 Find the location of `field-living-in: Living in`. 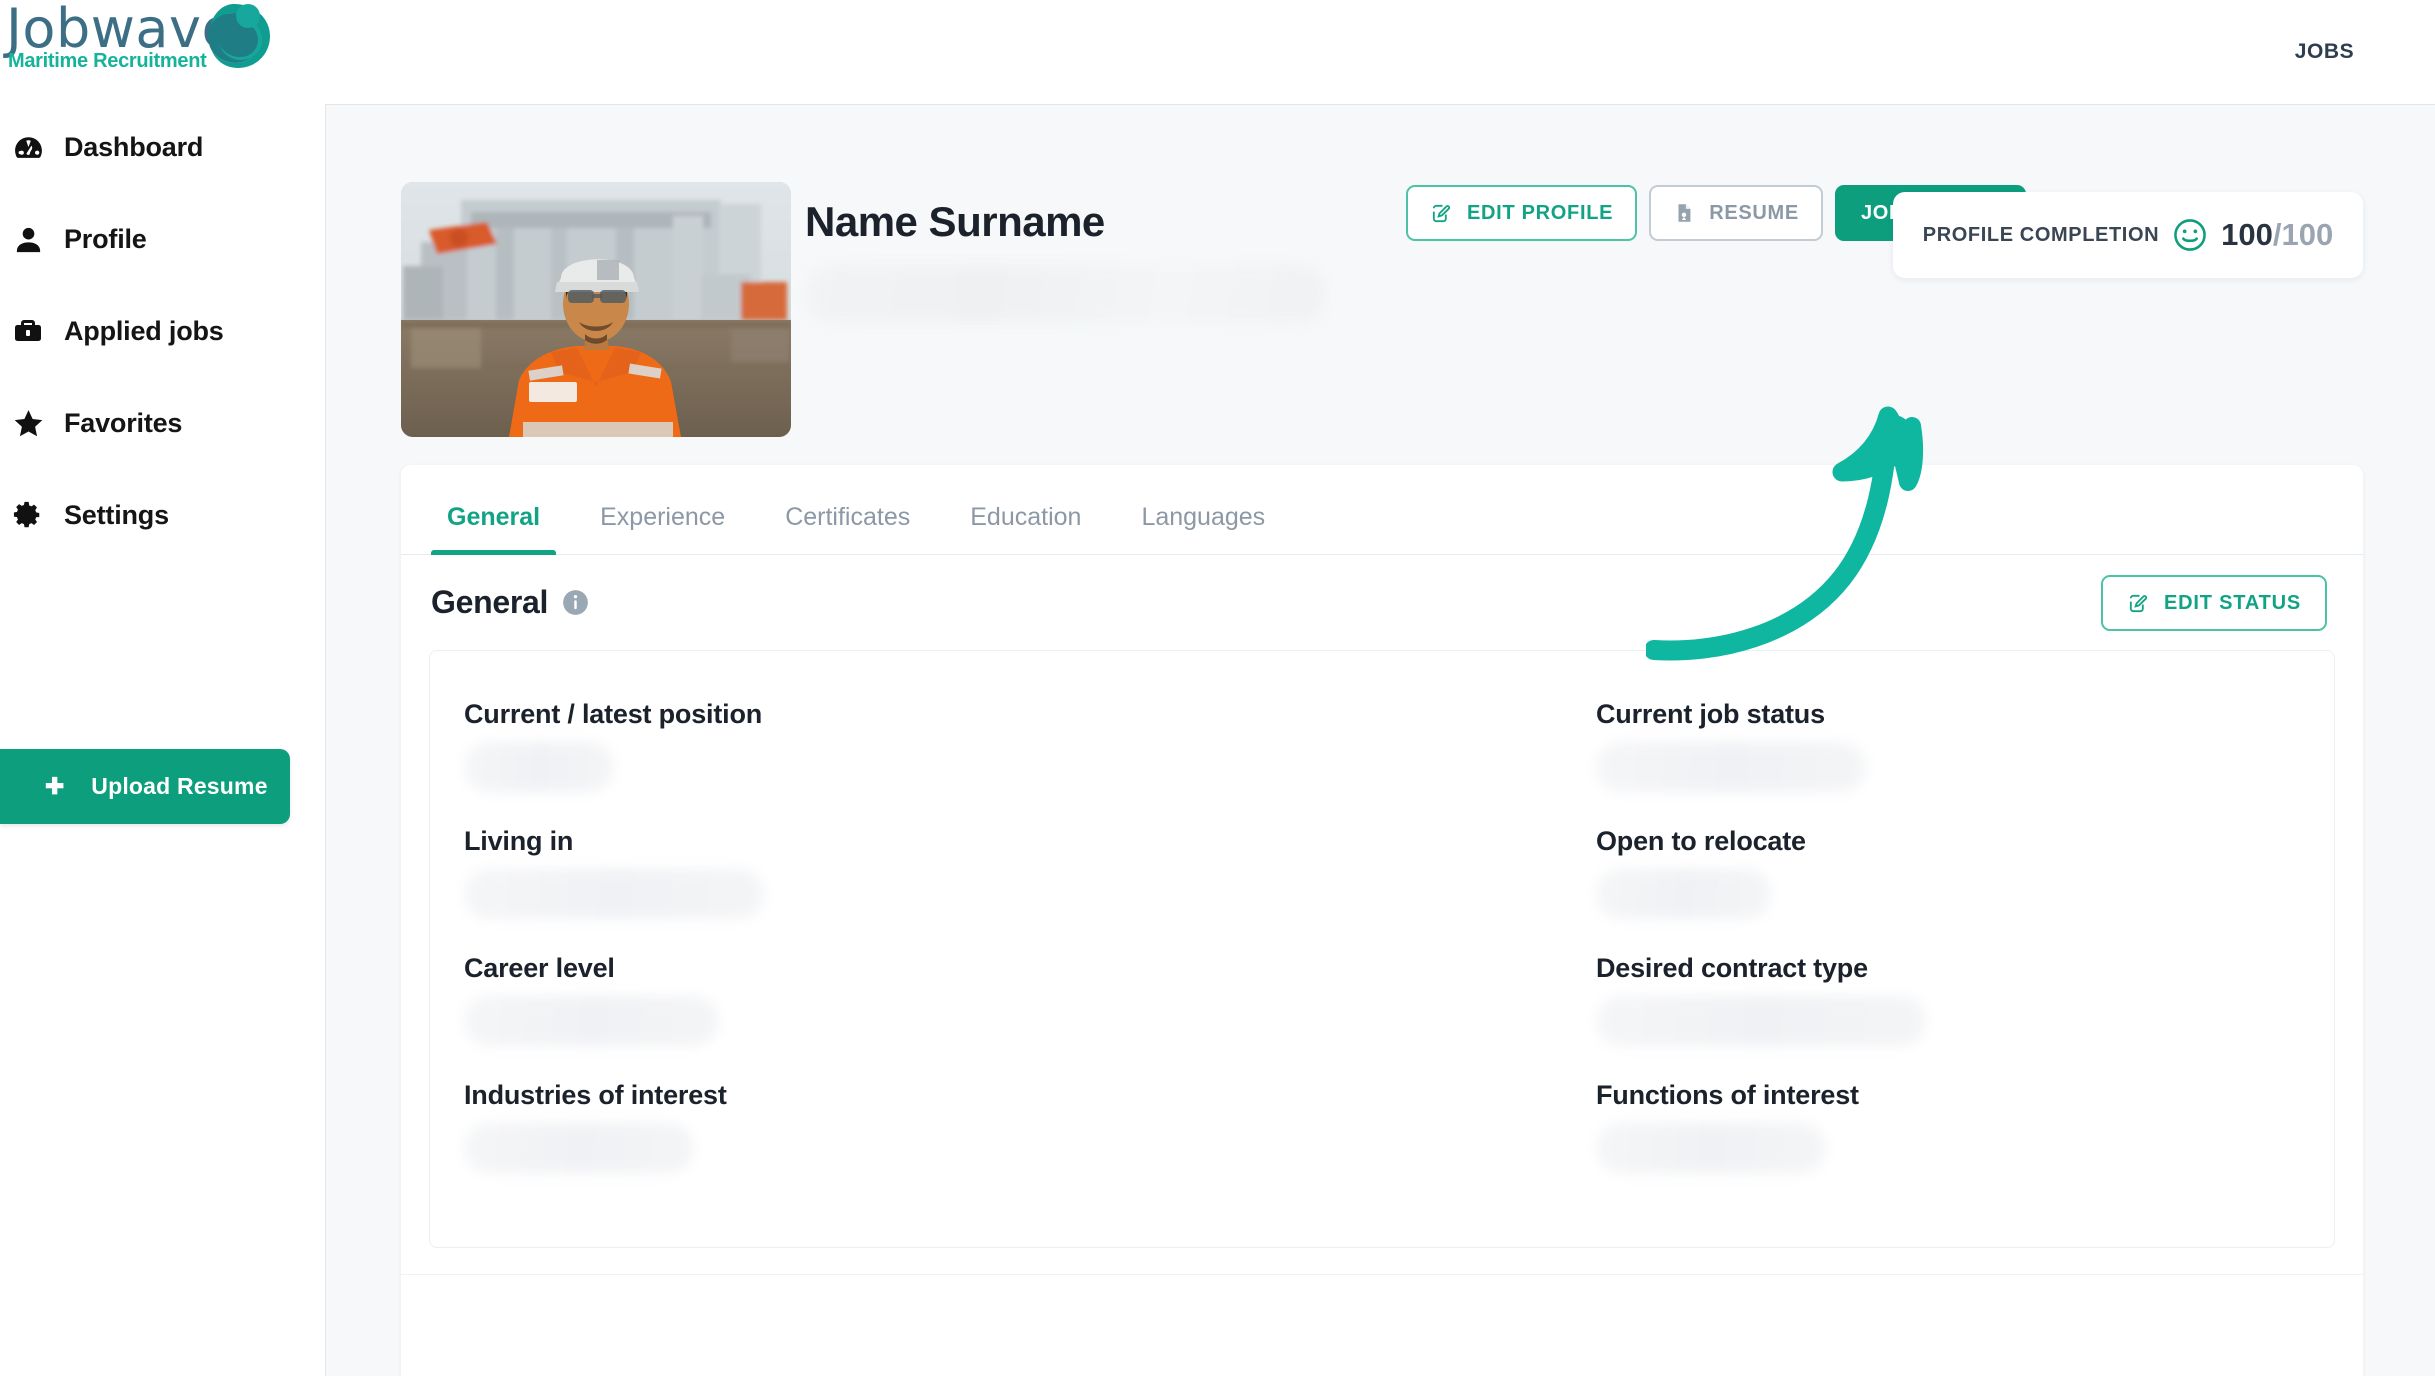

field-living-in: Living in is located at coordinates (906, 889).